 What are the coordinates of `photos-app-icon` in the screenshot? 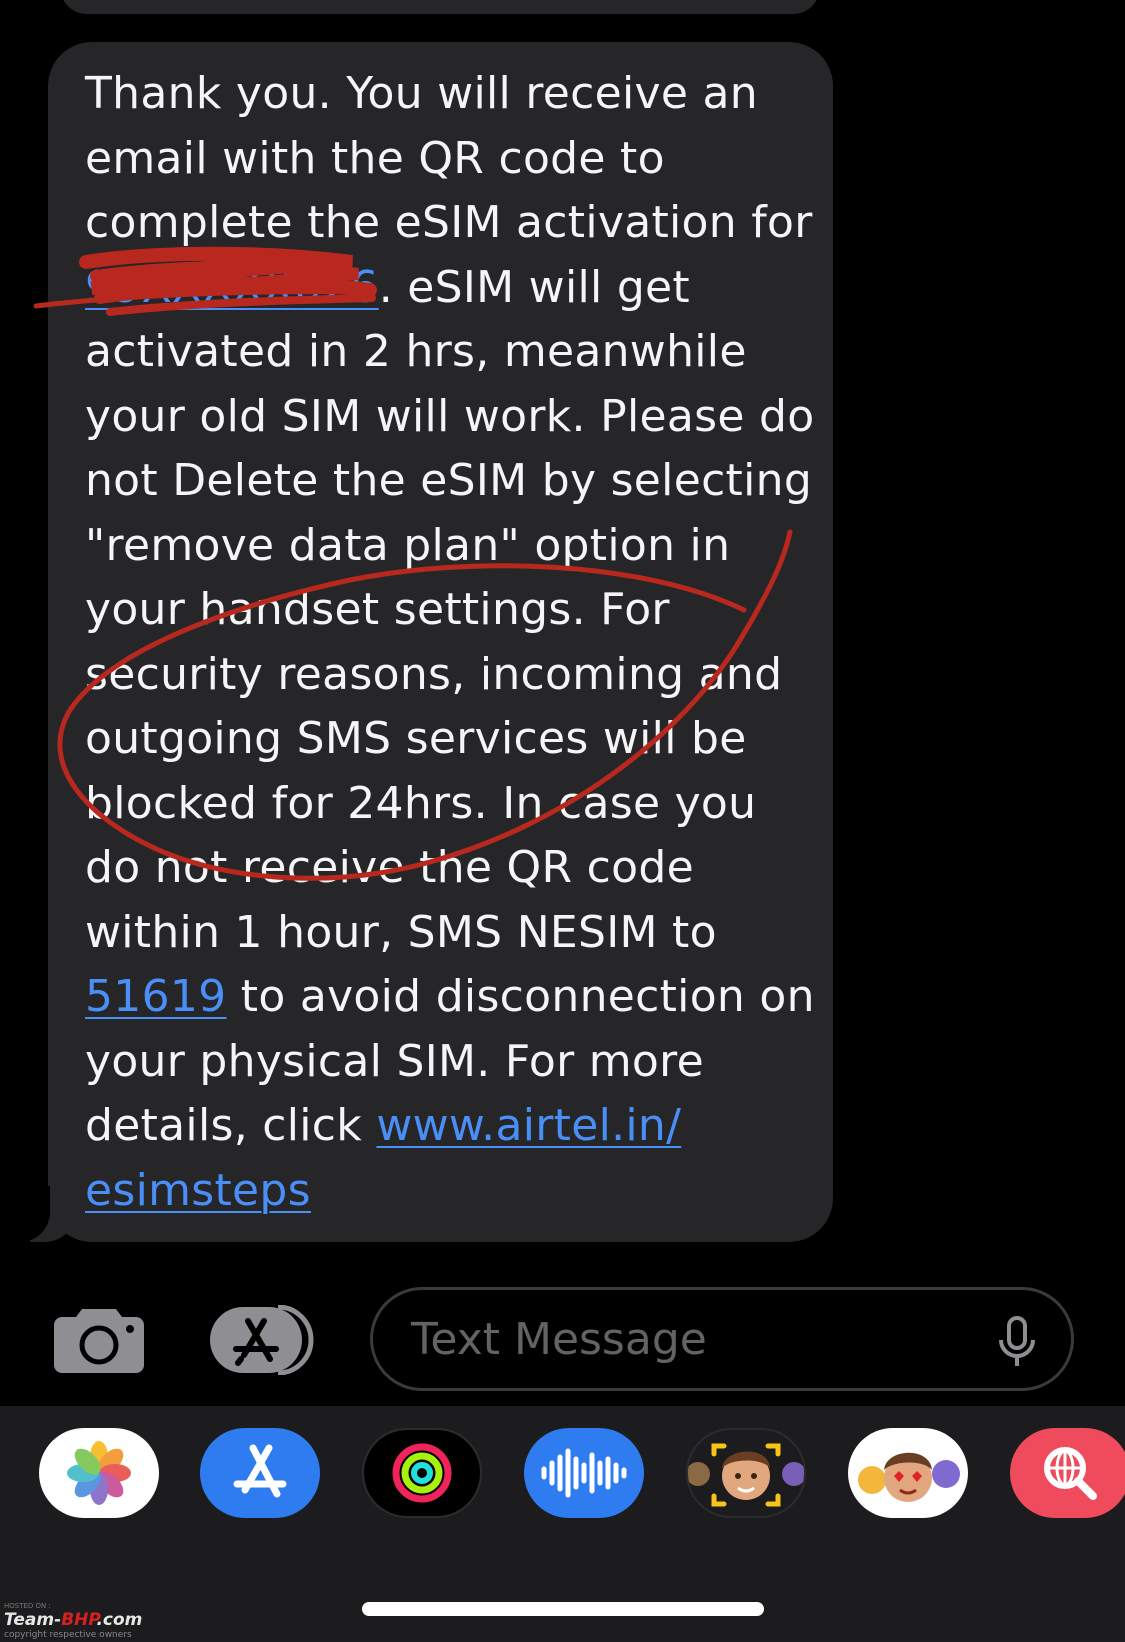 It's located at (99, 1473).